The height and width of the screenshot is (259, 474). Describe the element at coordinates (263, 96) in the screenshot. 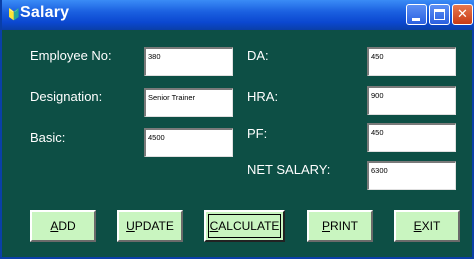

I see `hra-label: HRA:` at that location.